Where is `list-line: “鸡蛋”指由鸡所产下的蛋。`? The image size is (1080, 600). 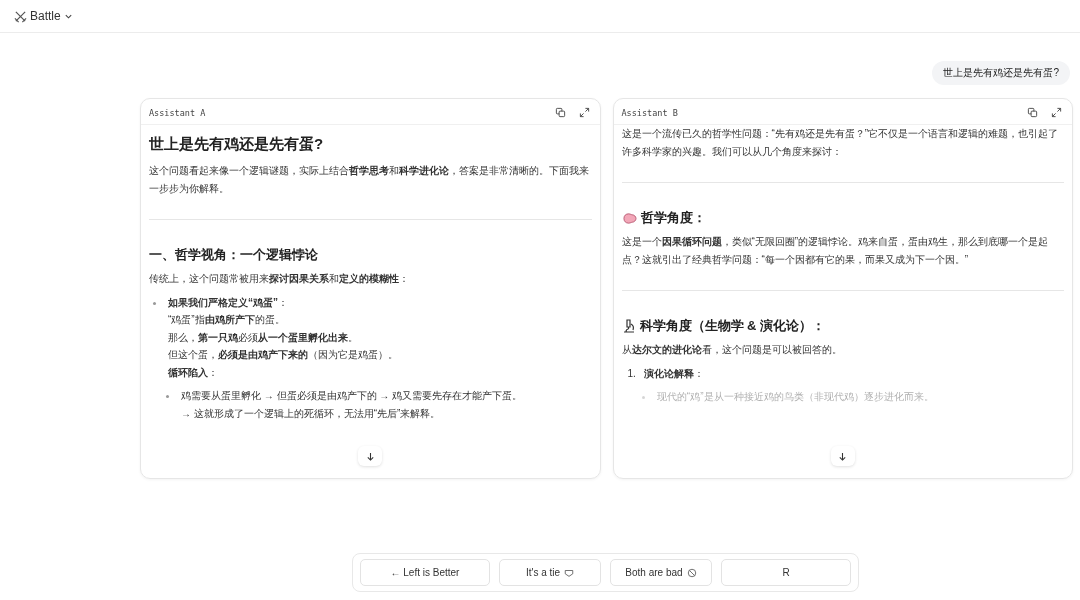 list-line: “鸡蛋”指由鸡所产下的蛋。 is located at coordinates (227, 320).